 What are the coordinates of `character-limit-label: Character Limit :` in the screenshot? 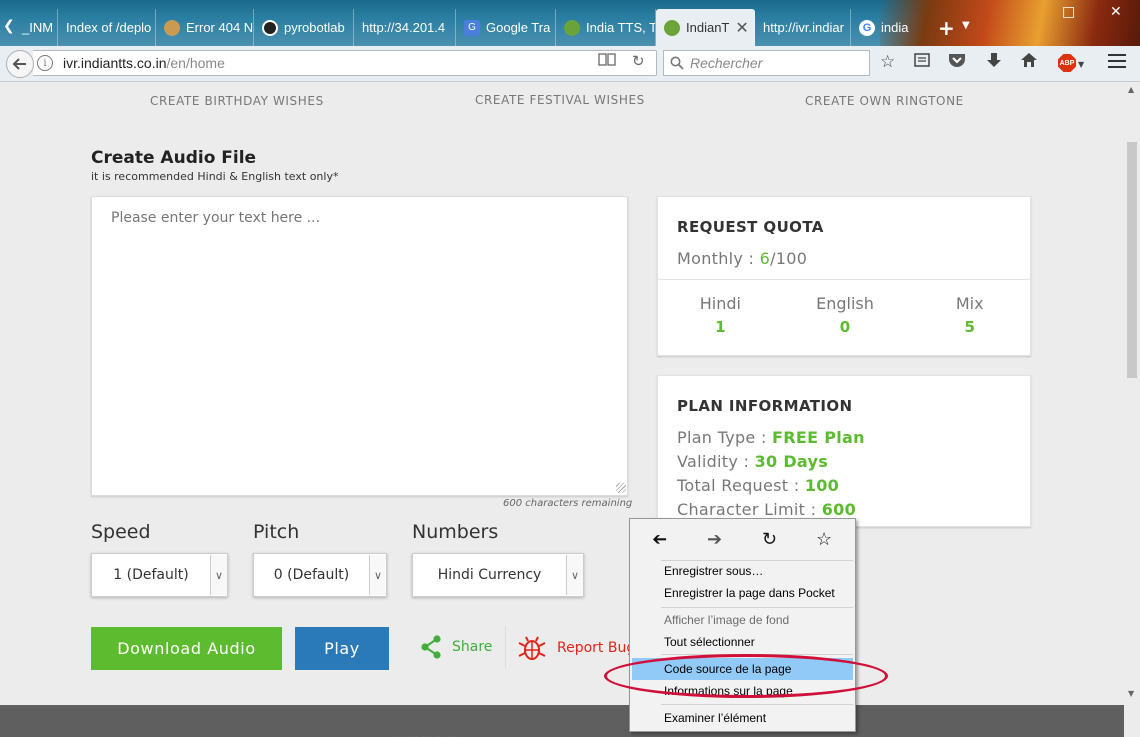 It's located at (749, 509).